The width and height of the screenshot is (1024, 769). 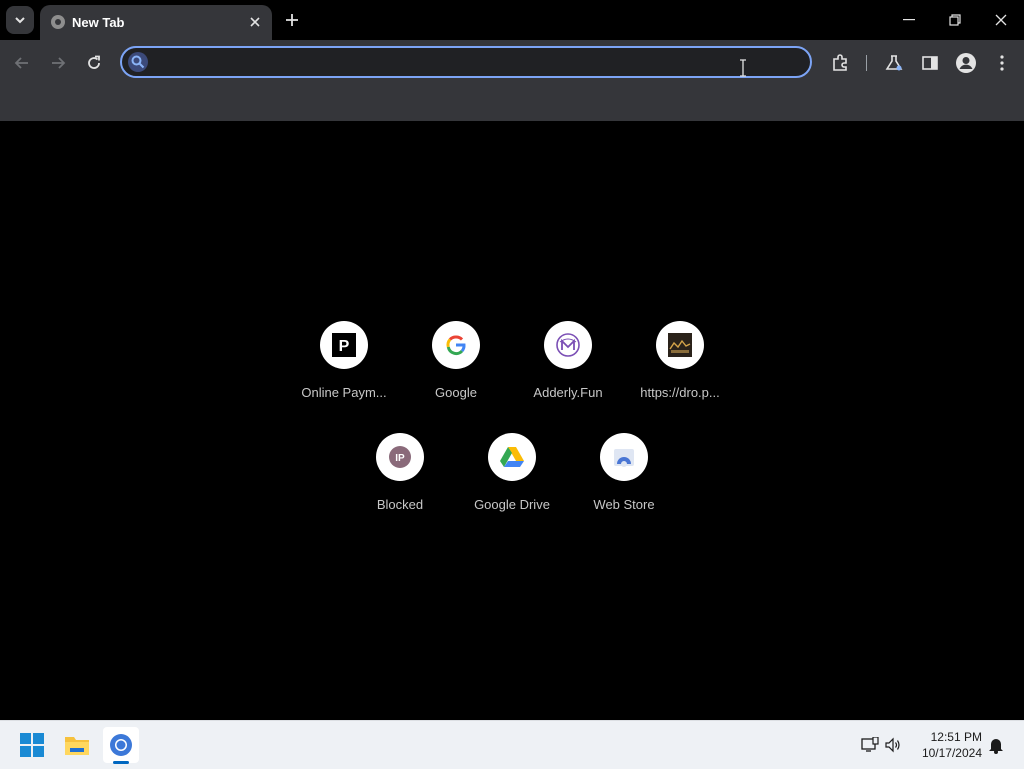 I want to click on menu-button, so click(x=1002, y=63).